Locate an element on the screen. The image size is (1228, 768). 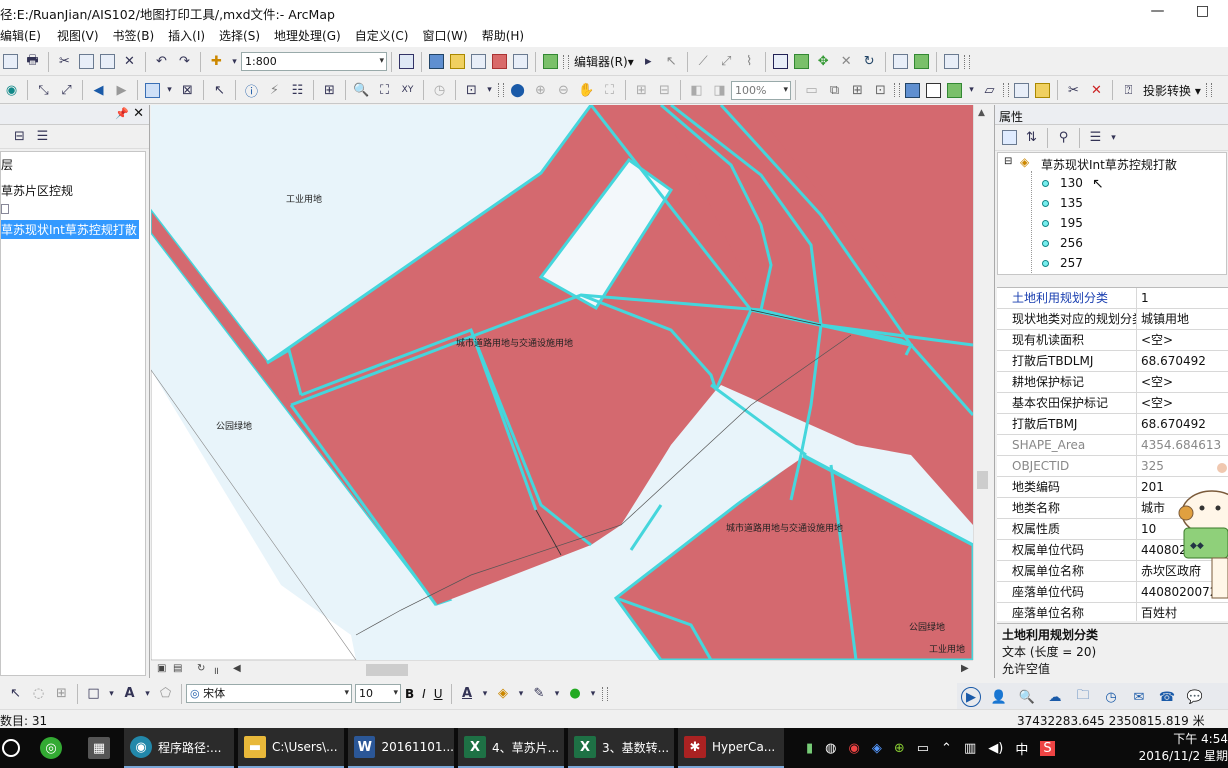
scissors-icon: ✂ is located at coordinates (1074, 90).